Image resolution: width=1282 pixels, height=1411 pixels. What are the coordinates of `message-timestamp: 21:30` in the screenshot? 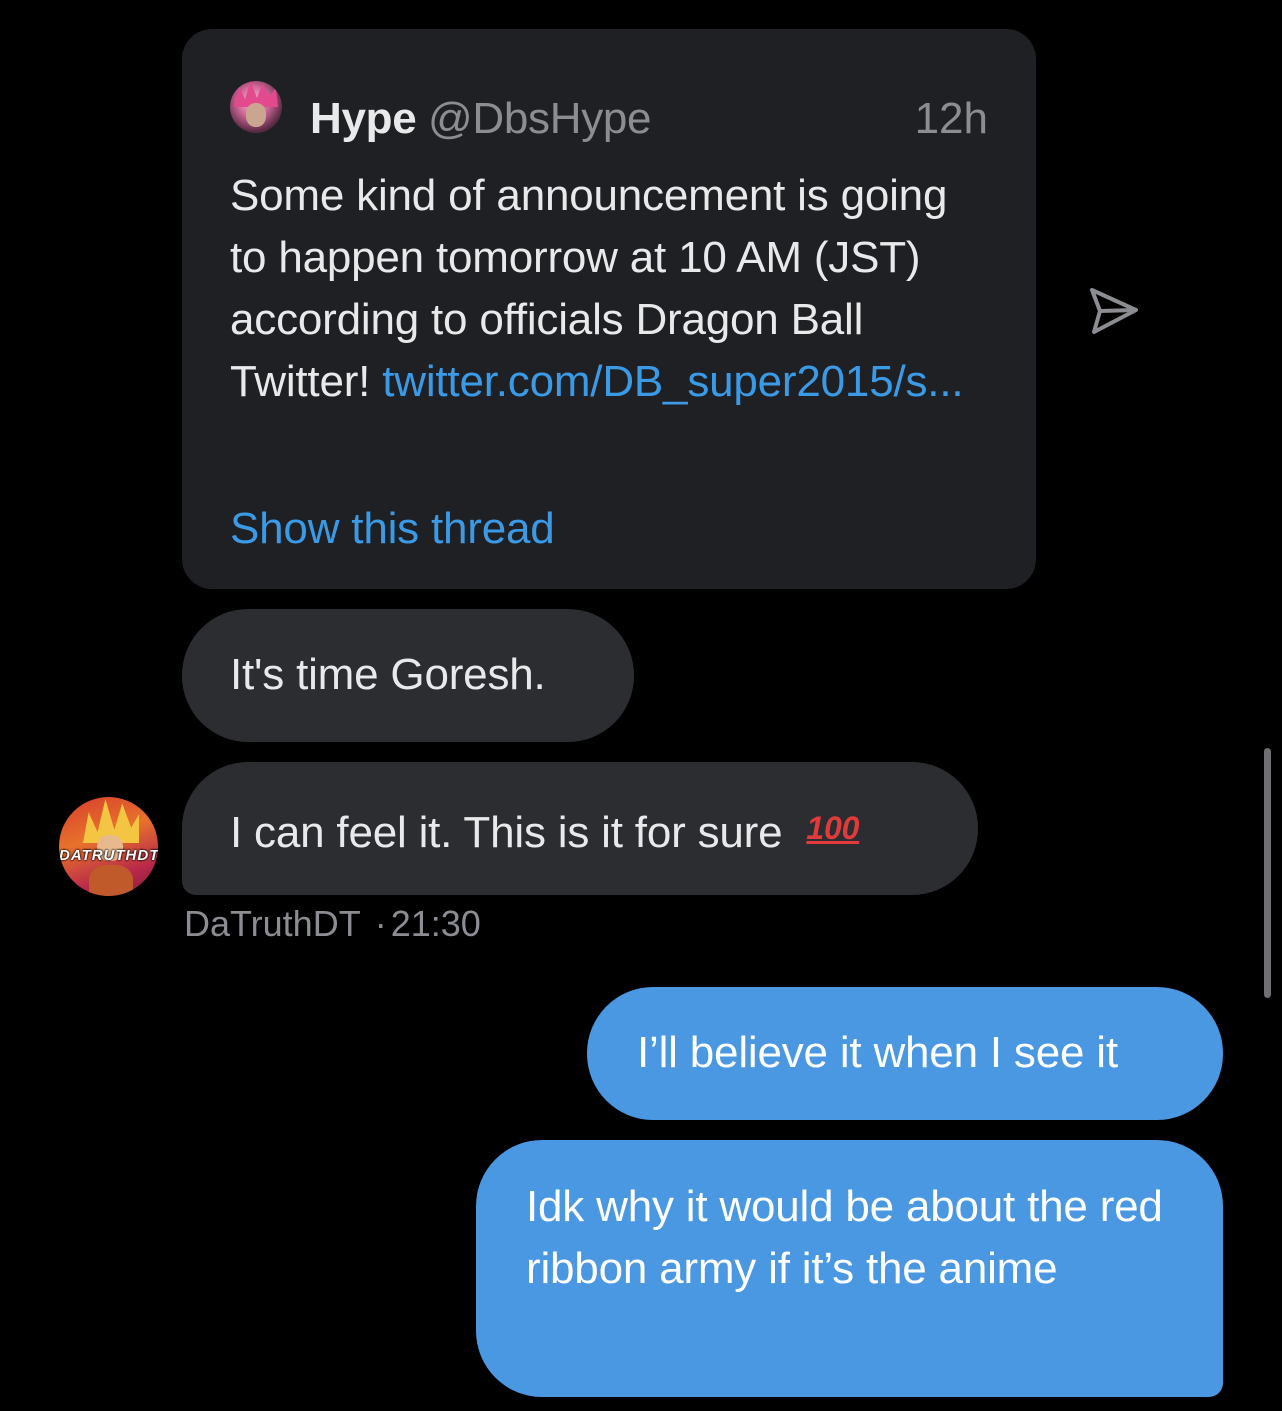 It's located at (435, 923).